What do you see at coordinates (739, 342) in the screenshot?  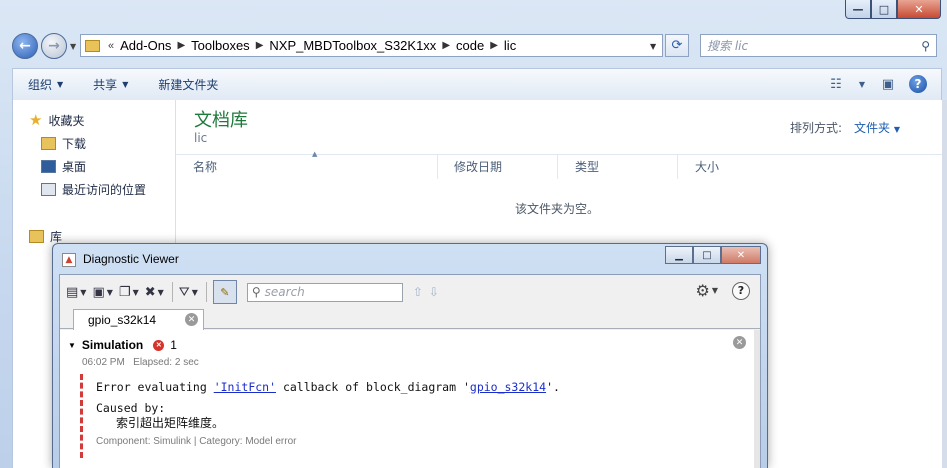 I see `dismiss-message-icon: ✕` at bounding box center [739, 342].